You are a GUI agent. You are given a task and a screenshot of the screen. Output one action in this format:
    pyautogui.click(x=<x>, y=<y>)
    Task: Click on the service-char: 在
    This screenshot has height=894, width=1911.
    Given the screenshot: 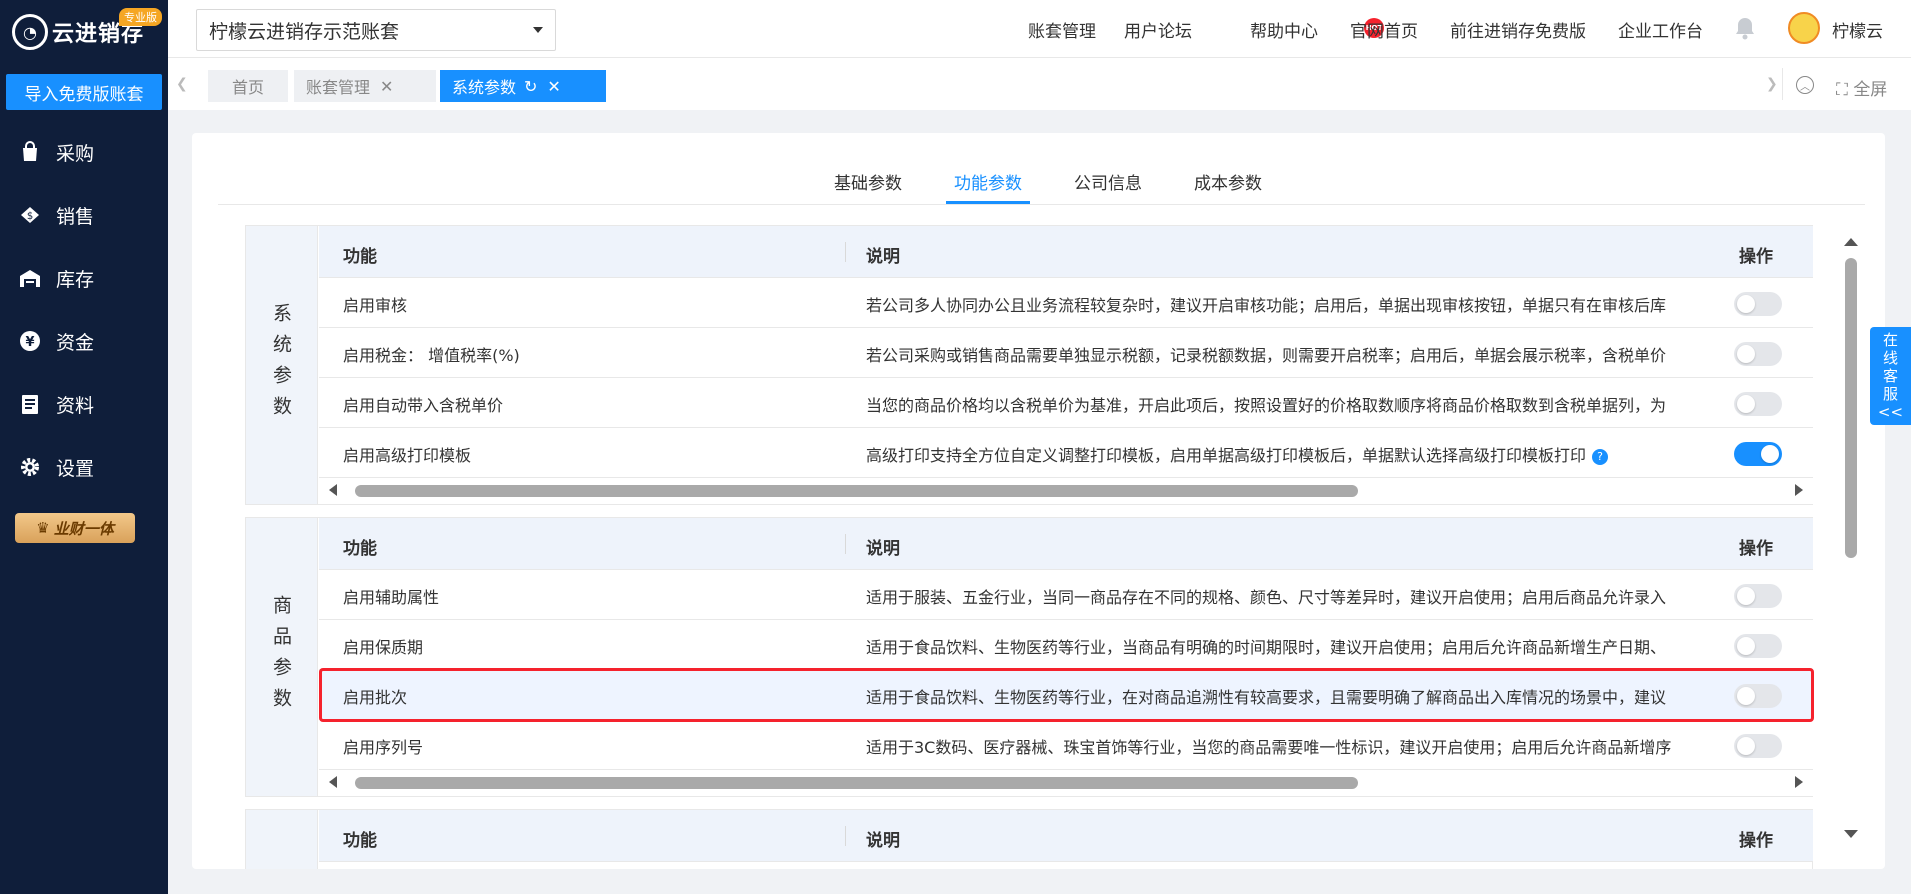 What is the action you would take?
    pyautogui.click(x=1890, y=340)
    